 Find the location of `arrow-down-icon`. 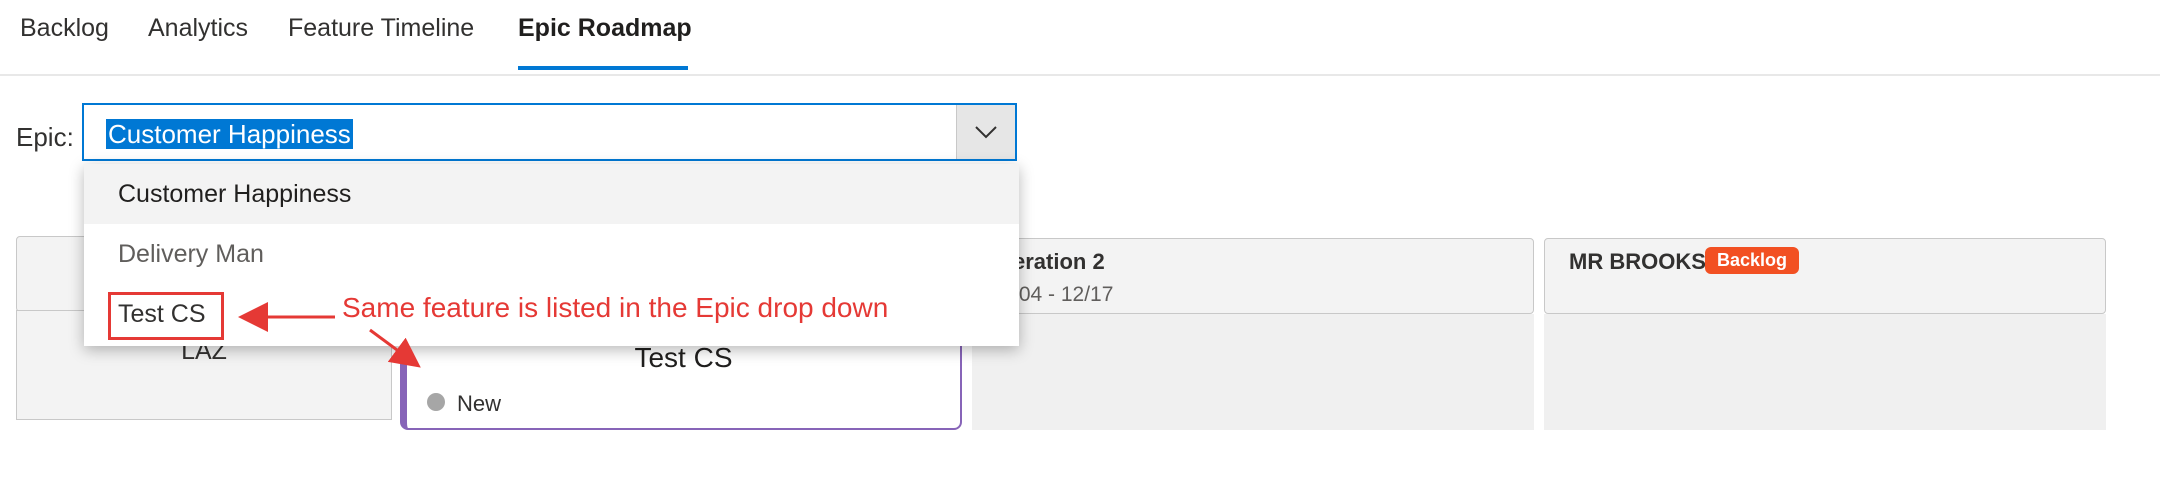

arrow-down-icon is located at coordinates (395, 348).